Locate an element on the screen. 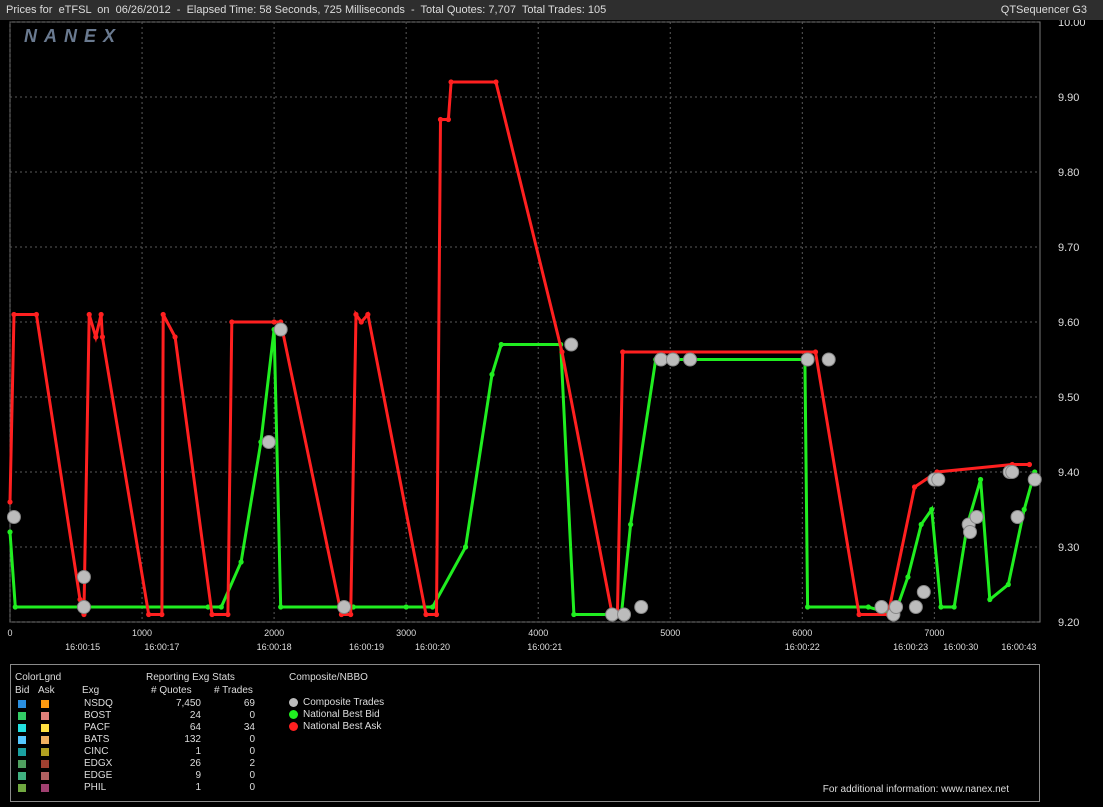 This screenshot has height=807, width=1103. ask-header: Ask is located at coordinates (46, 690).